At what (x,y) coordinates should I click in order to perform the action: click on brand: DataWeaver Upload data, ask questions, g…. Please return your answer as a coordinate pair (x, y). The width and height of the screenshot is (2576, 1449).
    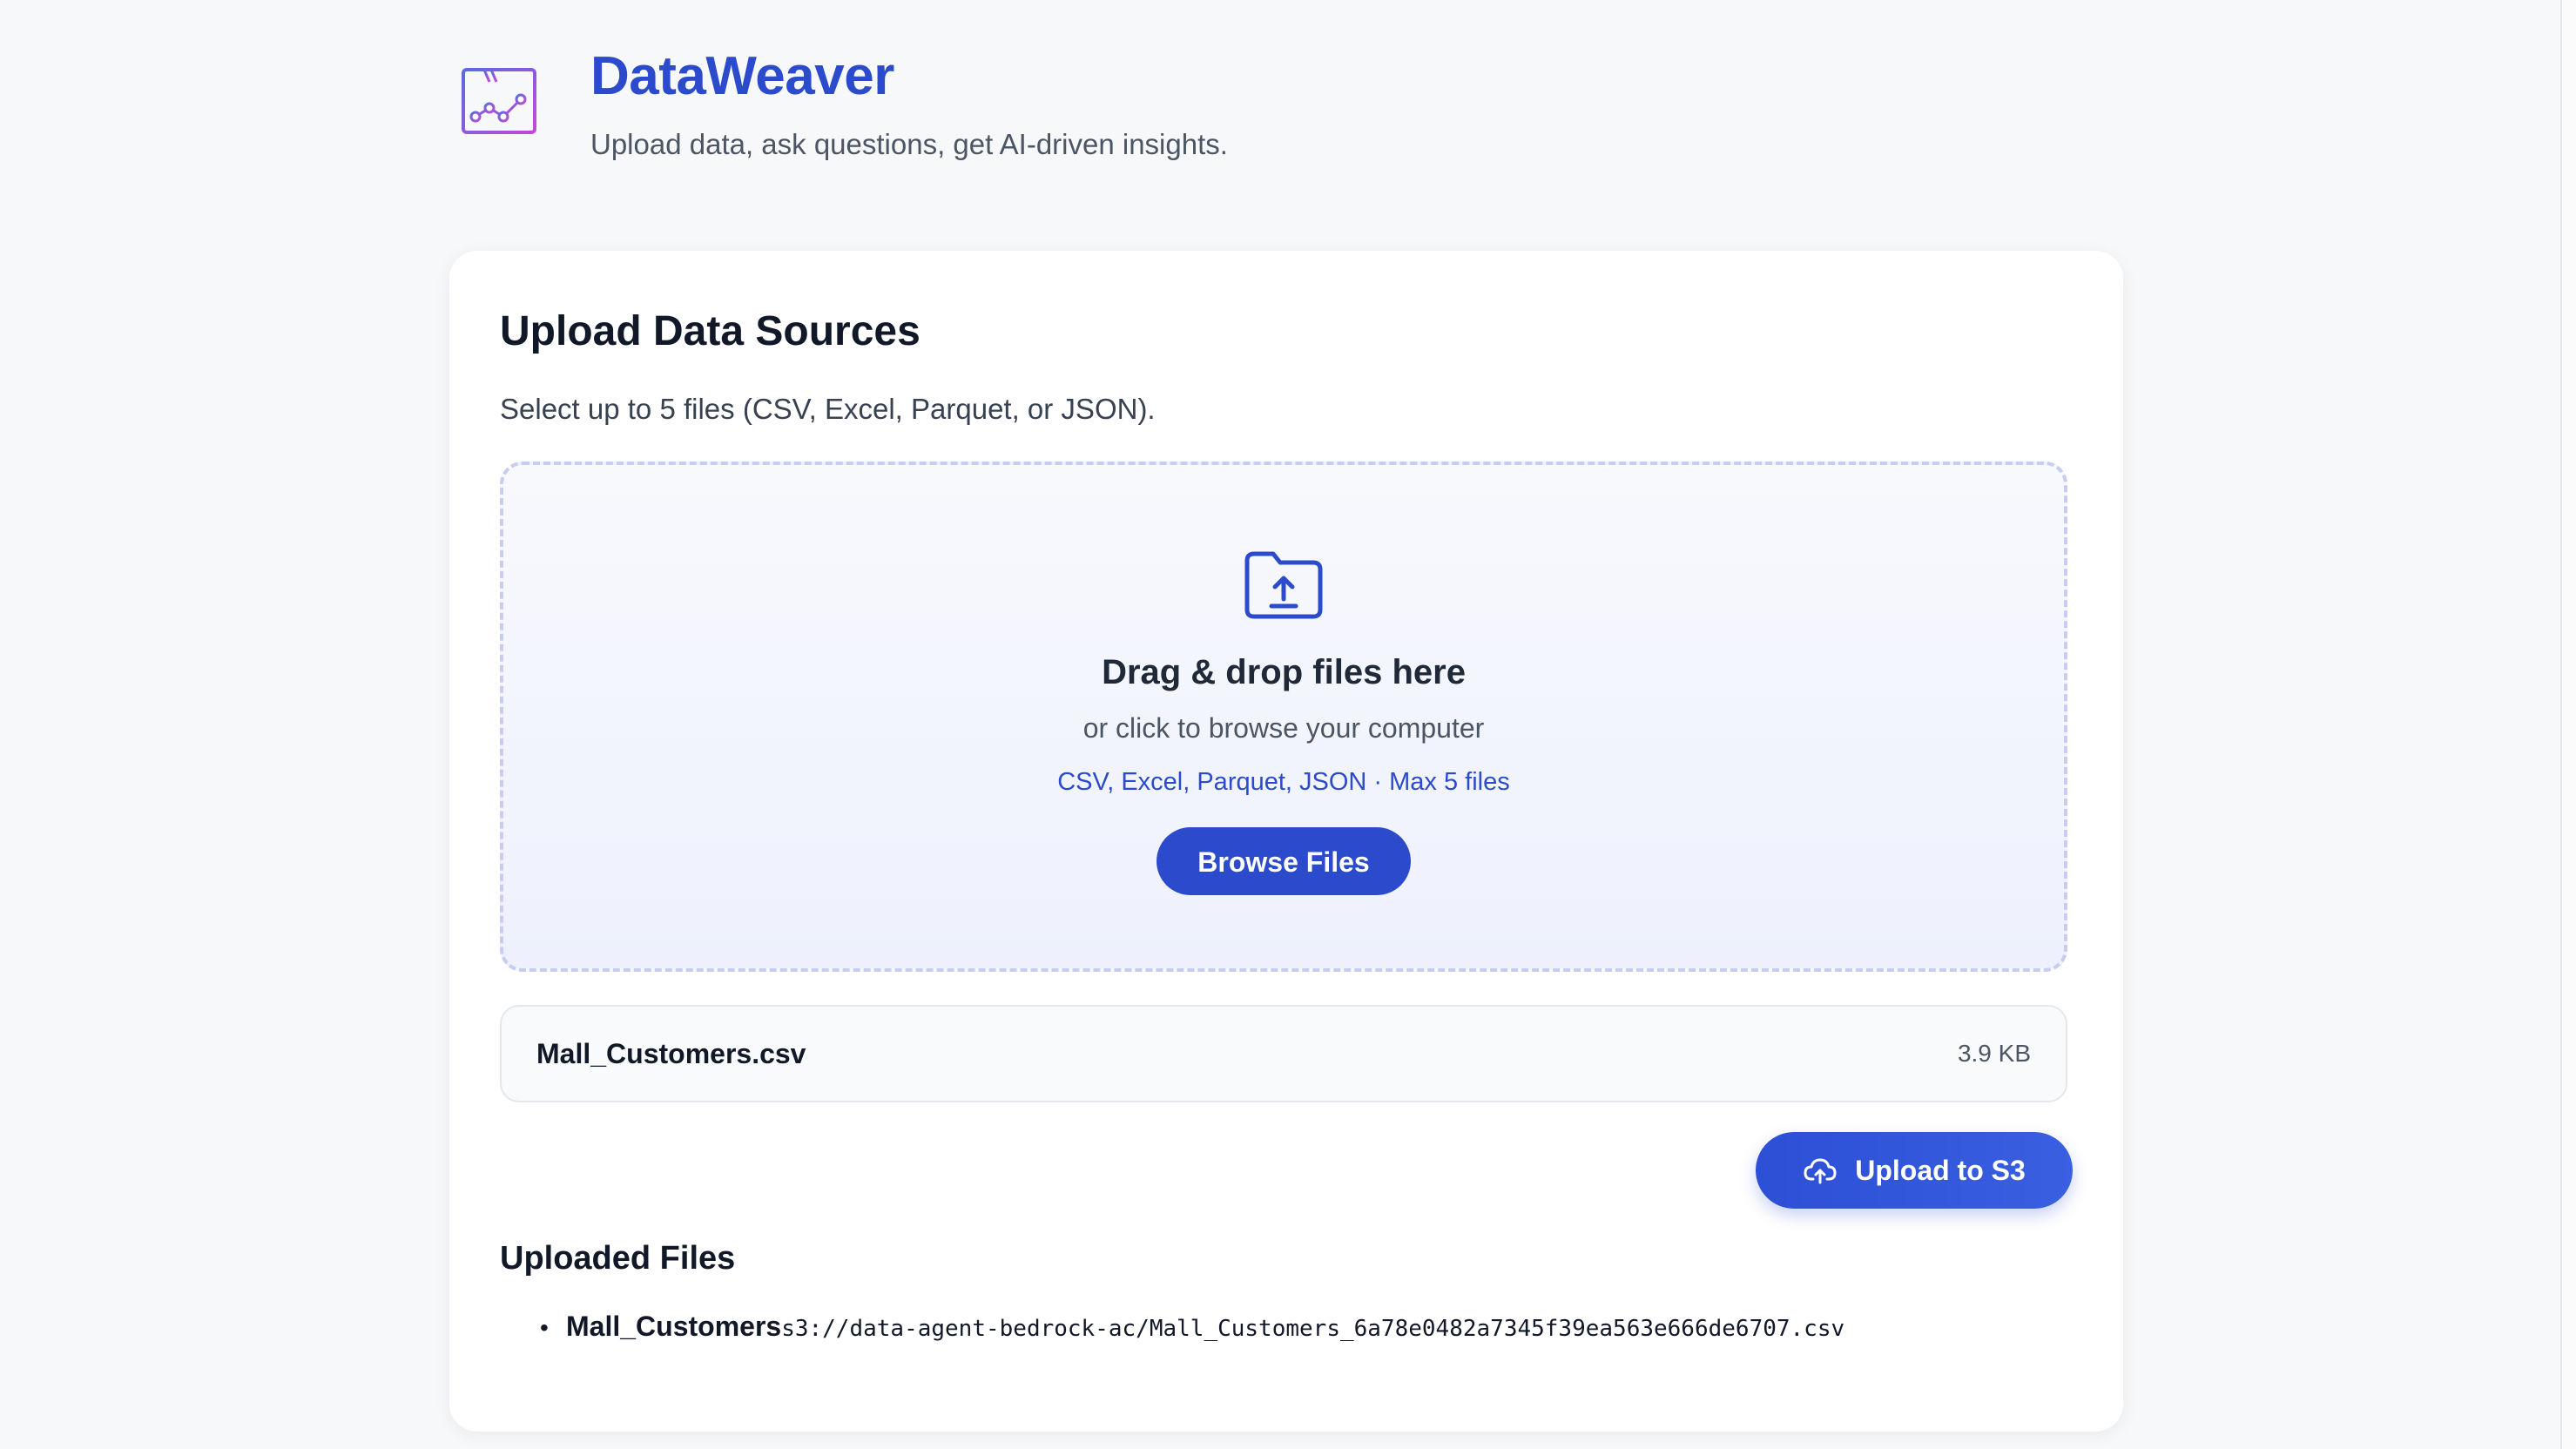
    Looking at the image, I should click on (909, 103).